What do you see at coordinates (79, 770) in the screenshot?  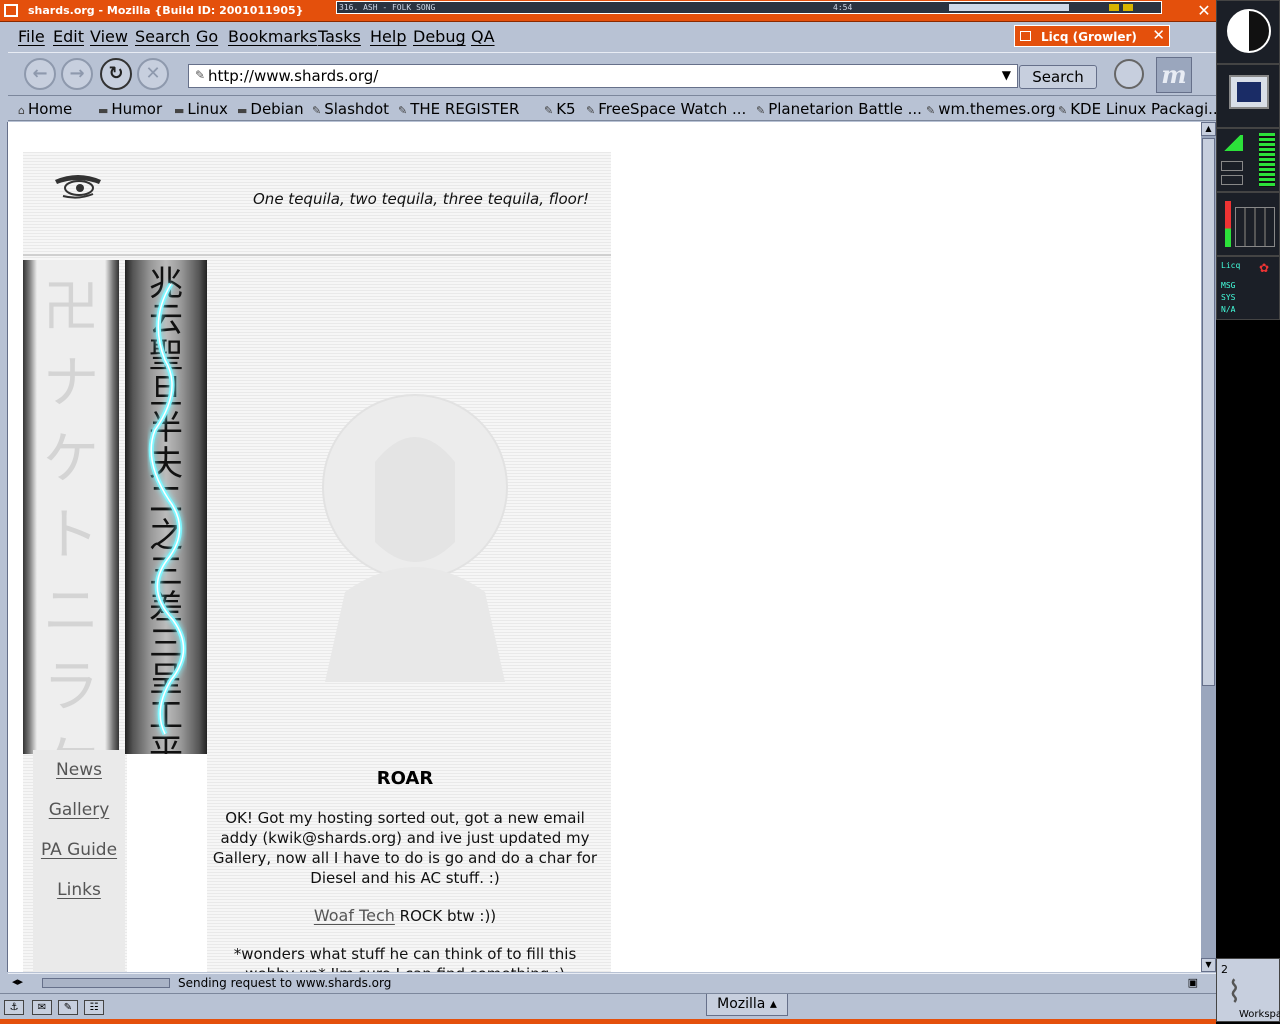 I see `nav-link-news: News` at bounding box center [79, 770].